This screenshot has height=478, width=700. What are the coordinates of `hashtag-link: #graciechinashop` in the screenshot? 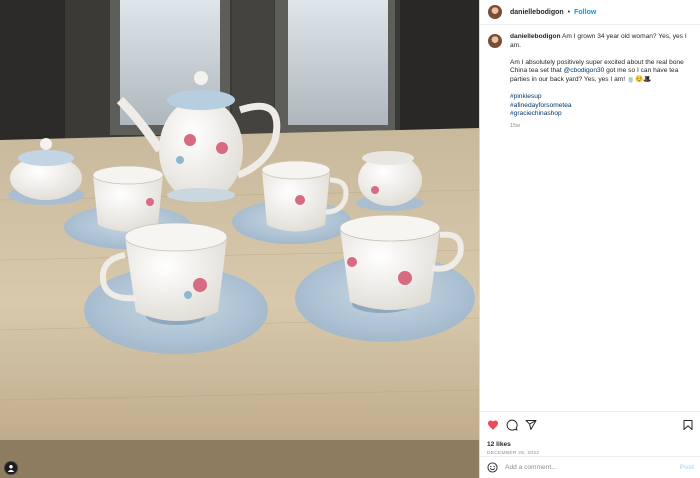 It's located at (601, 114).